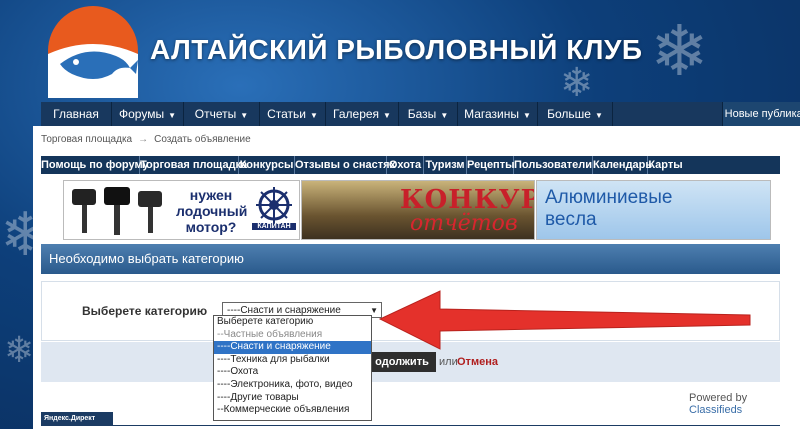 Image resolution: width=800 pixels, height=429 pixels. Describe the element at coordinates (117, 211) in the screenshot. I see `outboard-motor-icon` at that location.